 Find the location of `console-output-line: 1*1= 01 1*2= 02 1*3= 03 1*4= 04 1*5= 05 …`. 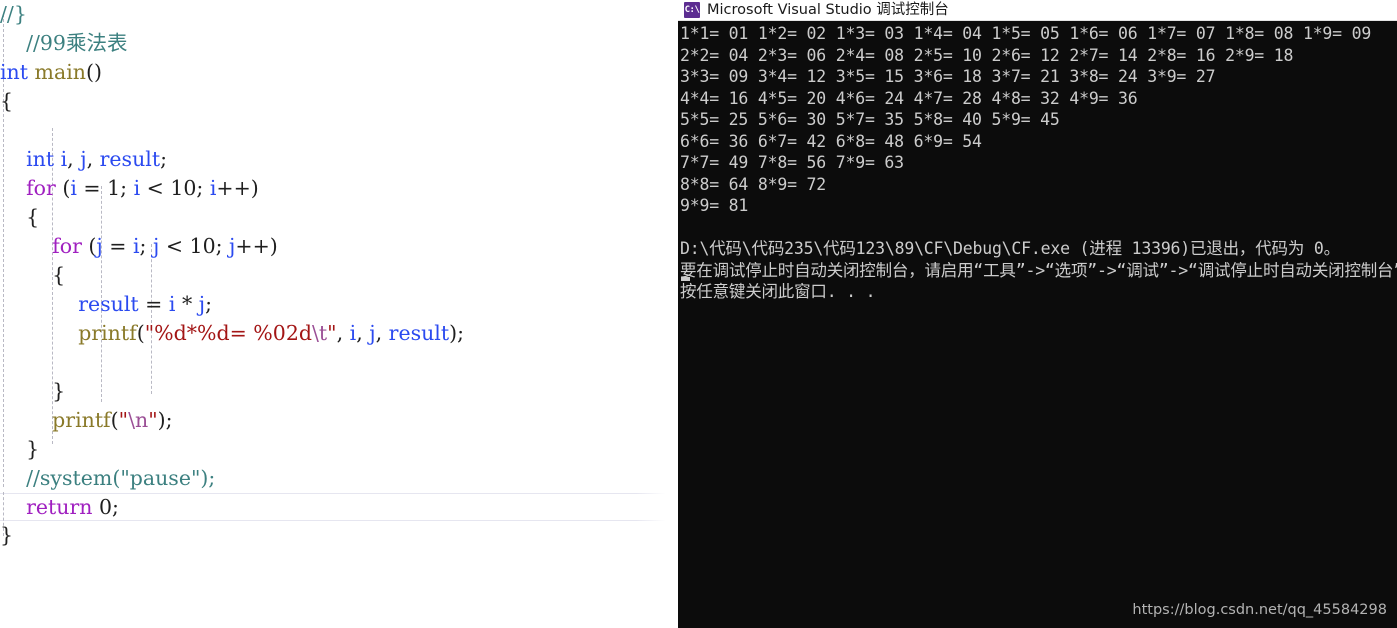

console-output-line: 1*1= 01 1*2= 02 1*3= 03 1*4= 04 1*5= 05 … is located at coordinates (1026, 33).